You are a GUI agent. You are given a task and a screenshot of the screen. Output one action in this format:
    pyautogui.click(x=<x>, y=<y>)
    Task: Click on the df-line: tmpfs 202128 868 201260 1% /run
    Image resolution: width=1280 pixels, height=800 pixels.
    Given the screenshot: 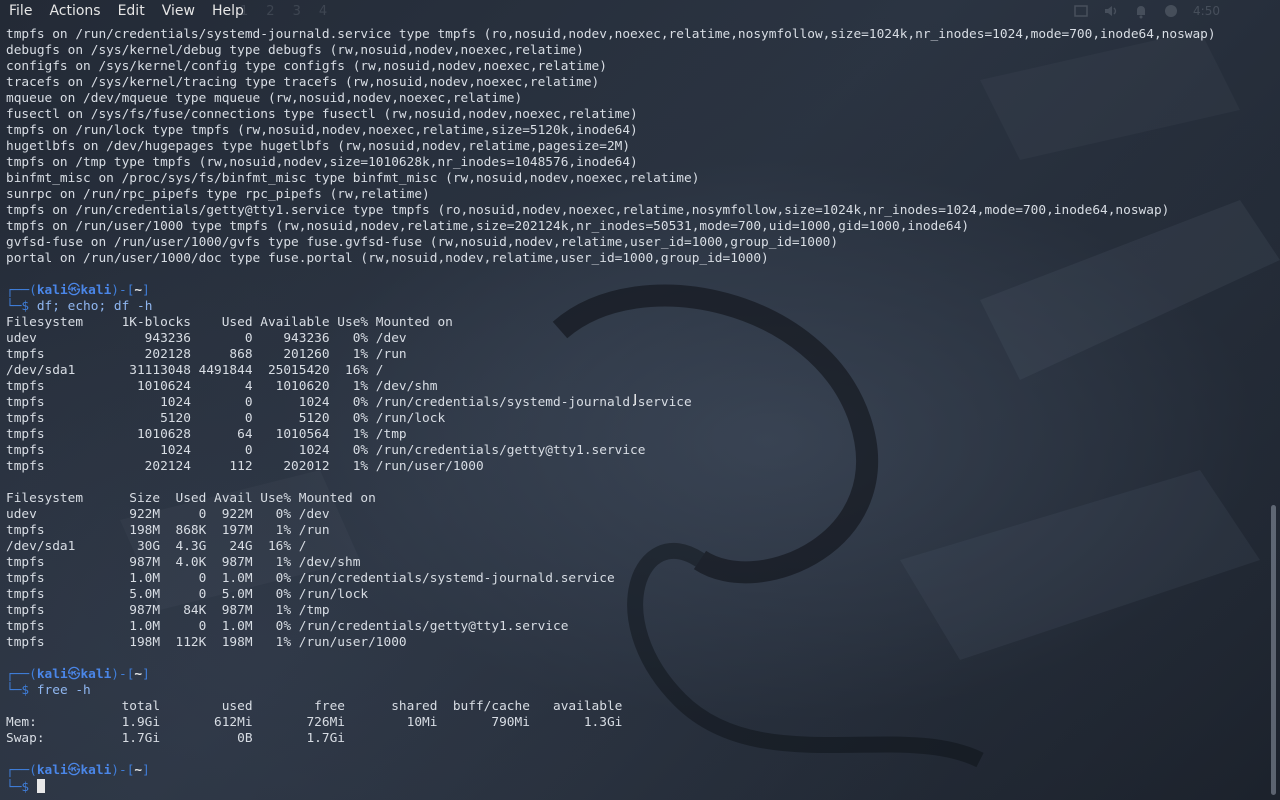 What is the action you would take?
    pyautogui.click(x=206, y=354)
    